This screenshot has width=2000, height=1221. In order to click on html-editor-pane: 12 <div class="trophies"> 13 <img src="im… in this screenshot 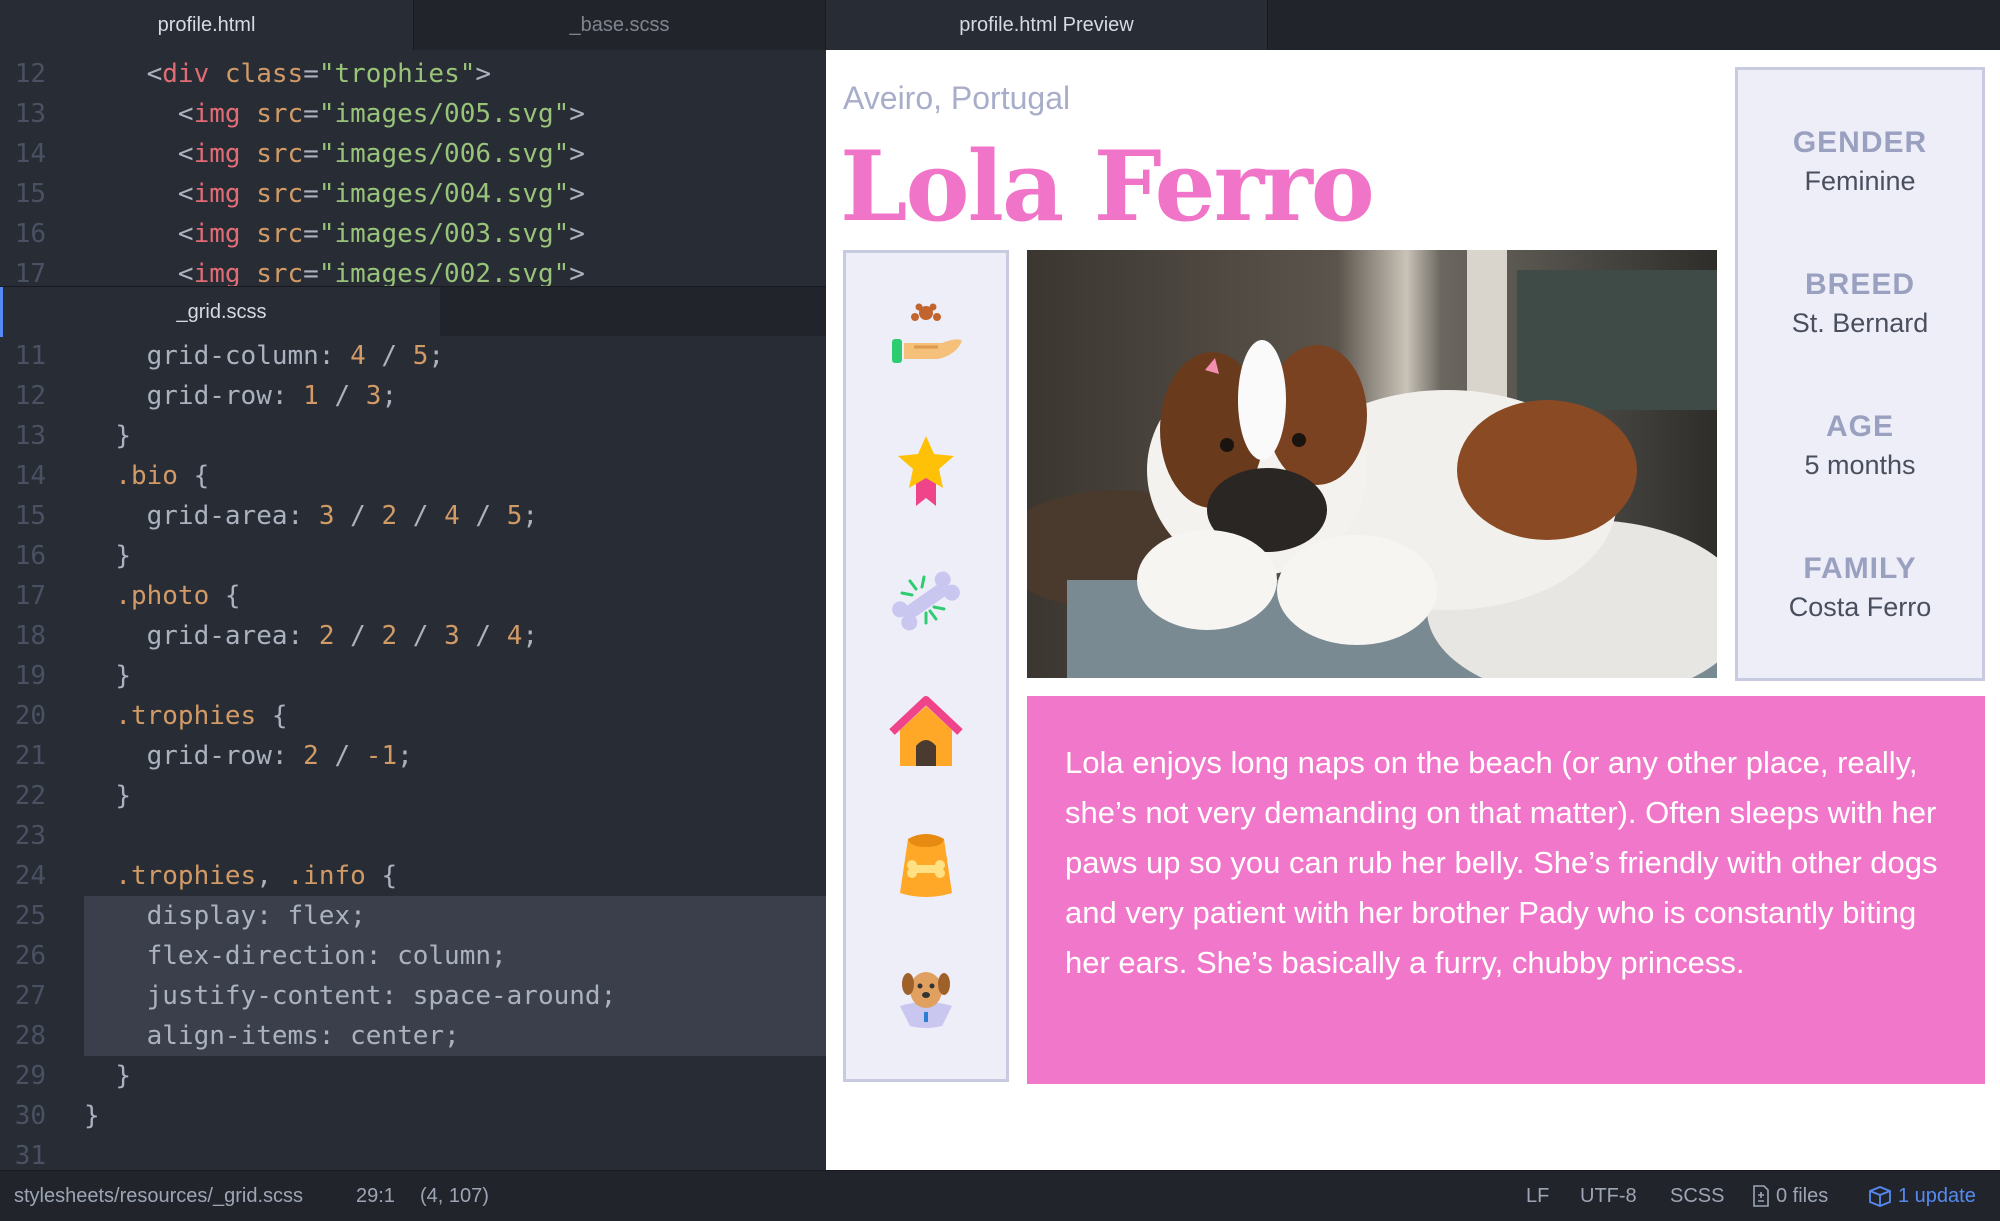, I will do `click(413, 168)`.